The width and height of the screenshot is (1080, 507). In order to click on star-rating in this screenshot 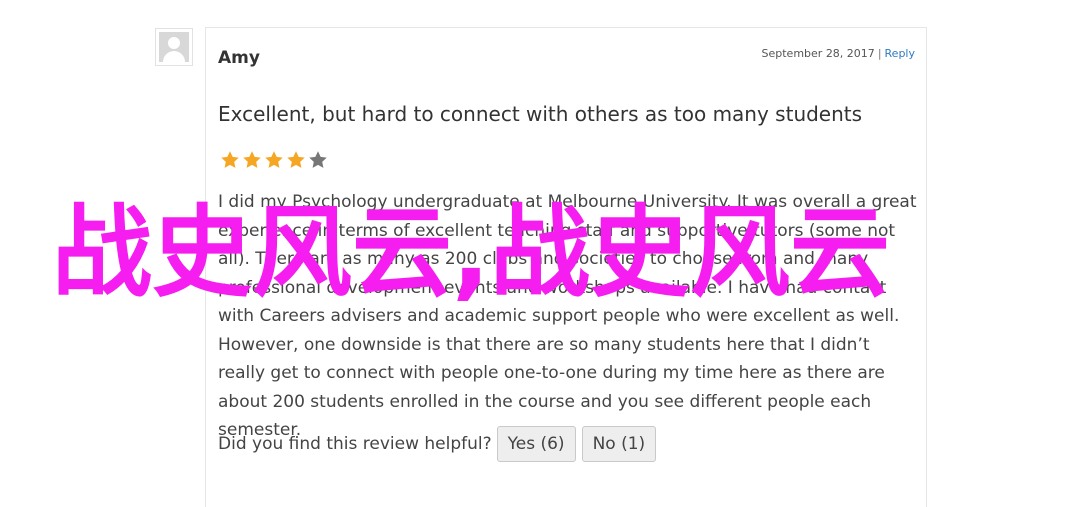, I will do `click(274, 160)`.